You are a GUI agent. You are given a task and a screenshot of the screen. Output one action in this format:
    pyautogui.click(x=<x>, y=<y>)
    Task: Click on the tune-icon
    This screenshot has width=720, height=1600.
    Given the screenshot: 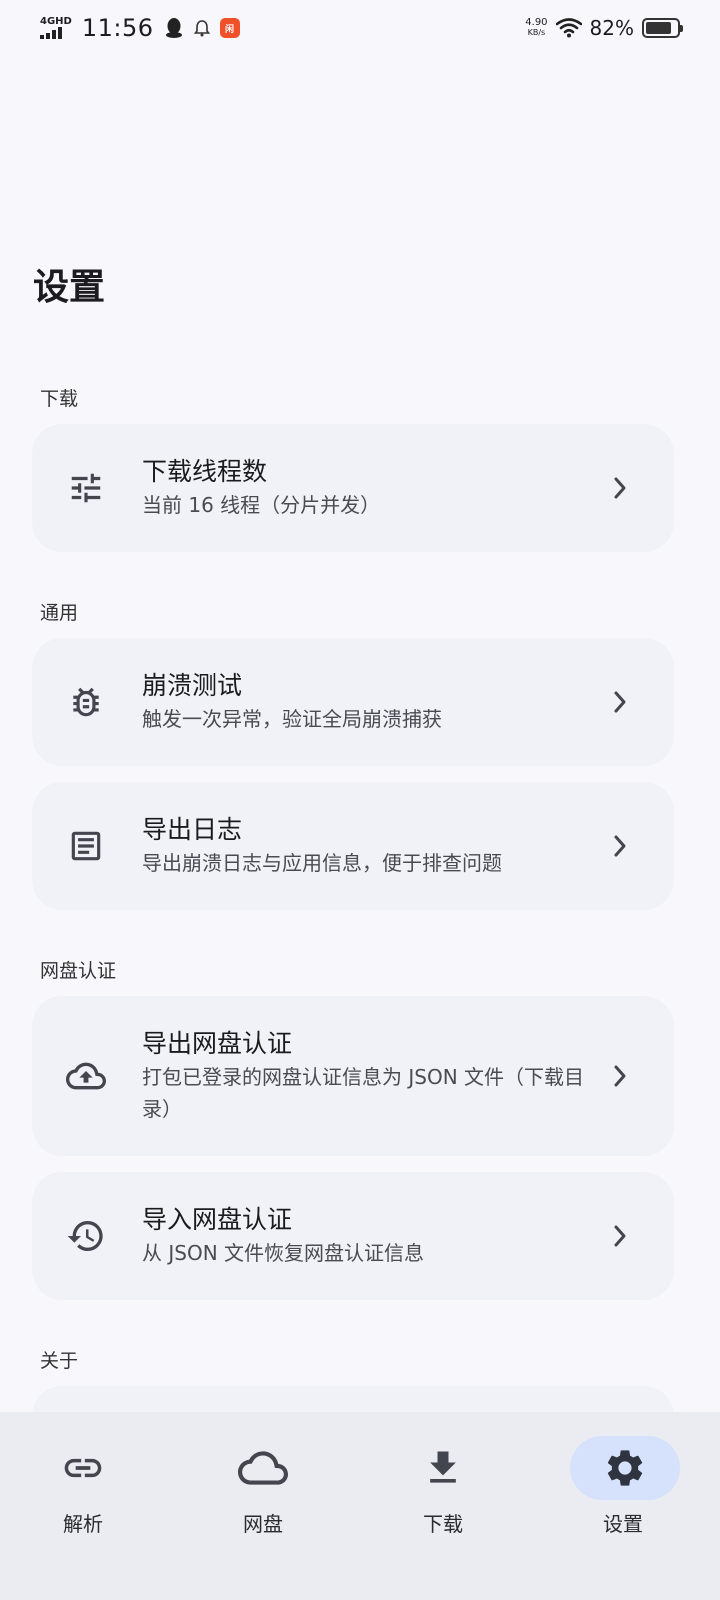 What is the action you would take?
    pyautogui.click(x=86, y=488)
    